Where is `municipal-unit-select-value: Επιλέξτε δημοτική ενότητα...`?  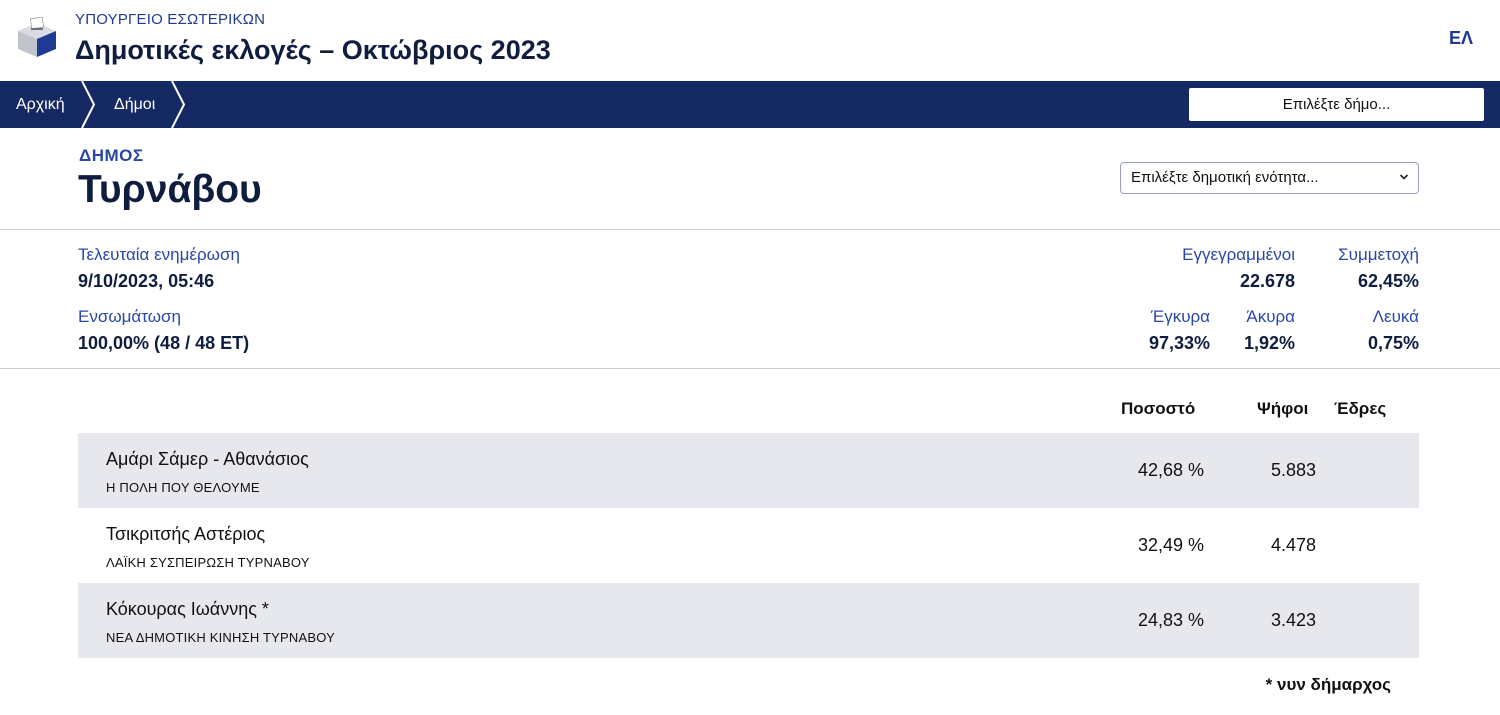 municipal-unit-select-value: Επιλέξτε δημοτική ενότητα... is located at coordinates (1225, 177).